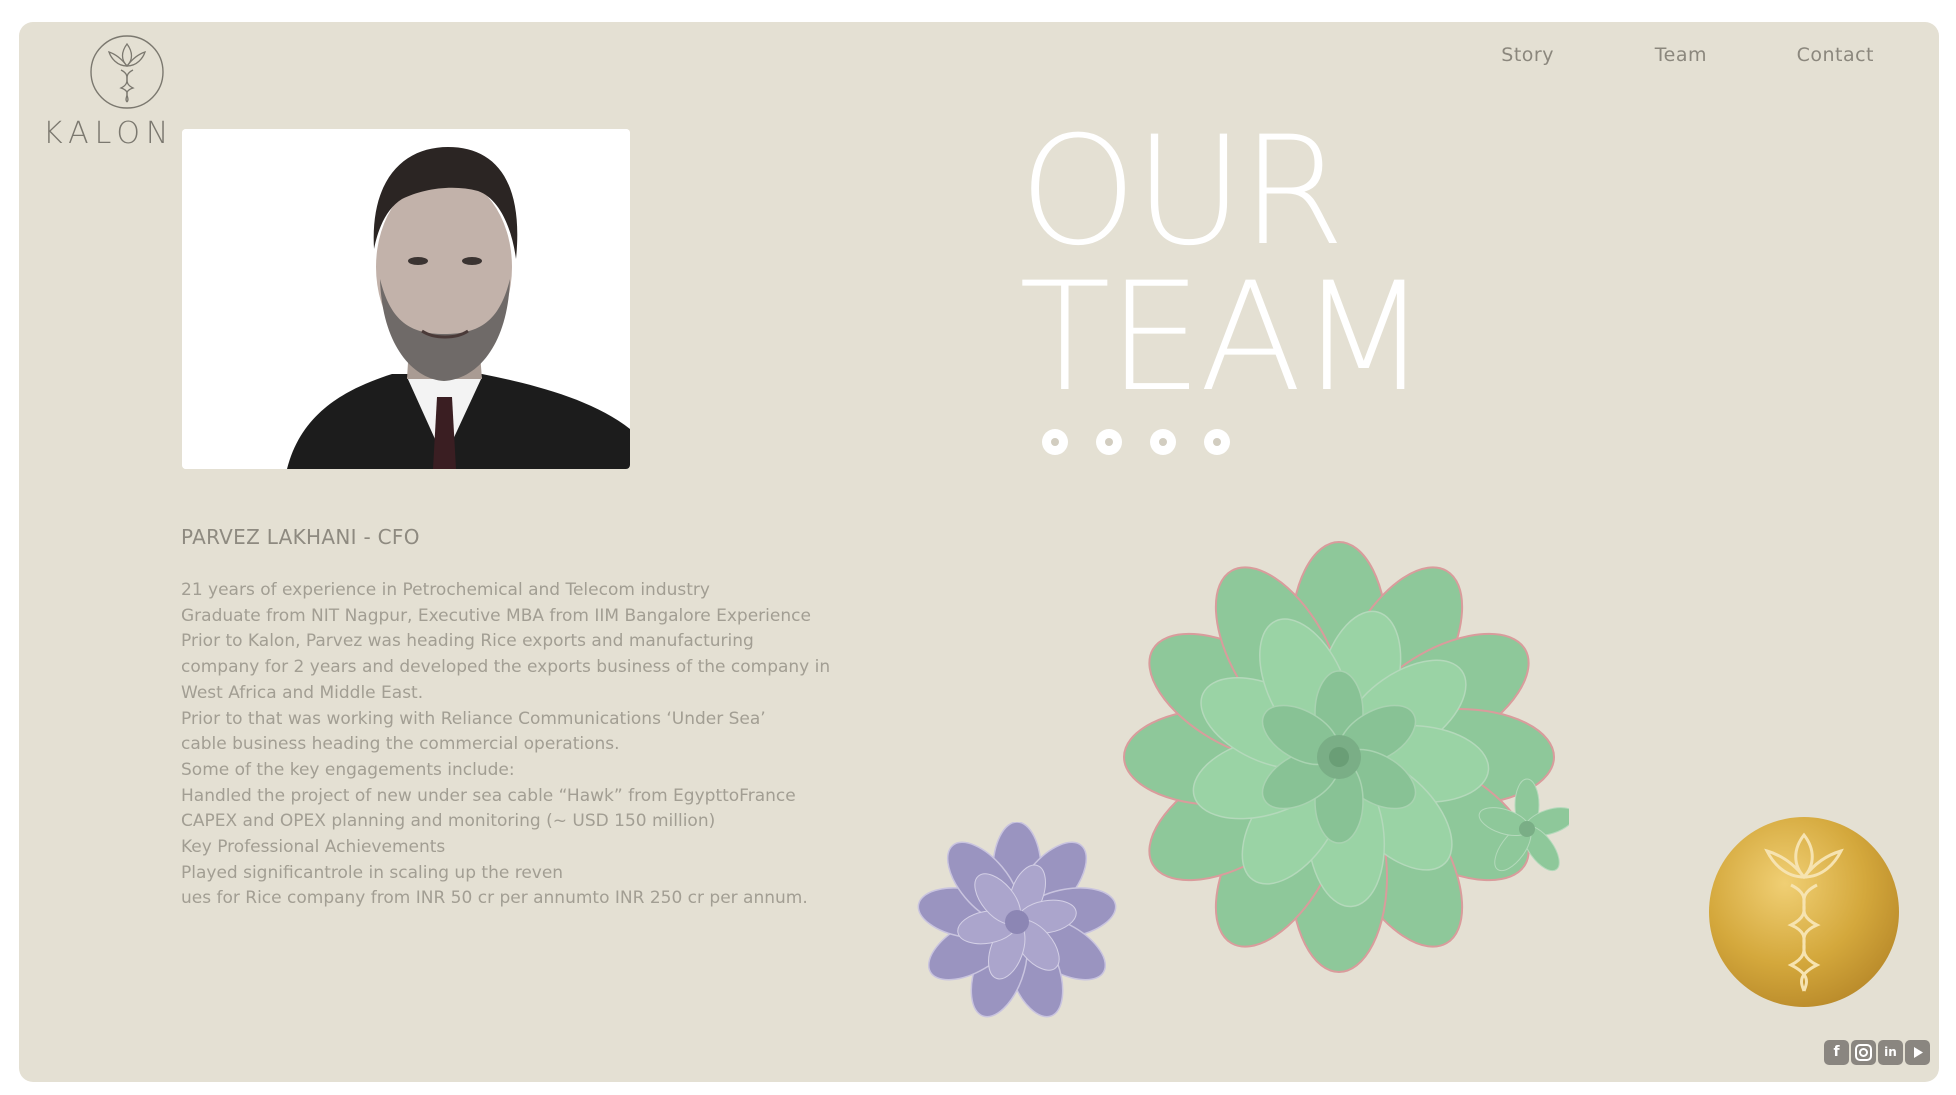 The height and width of the screenshot is (1095, 1956). I want to click on member-name-title: PARVEZ LAKHANI - CFO, so click(300, 537).